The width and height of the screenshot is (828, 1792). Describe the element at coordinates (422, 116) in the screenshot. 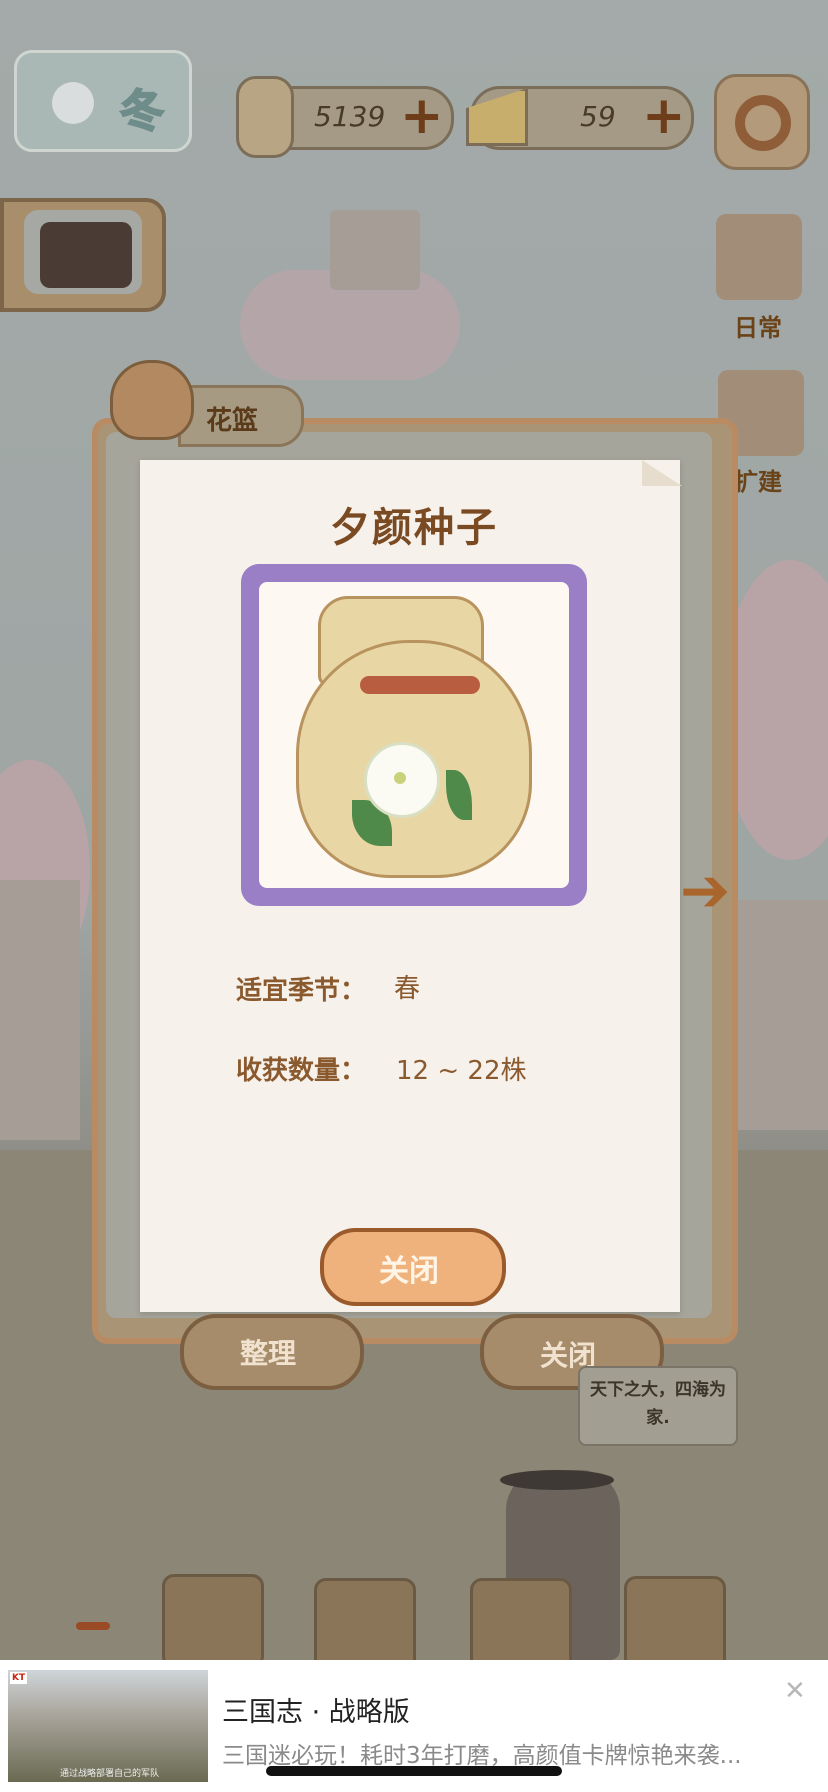

I see `add-fish-button: +` at that location.